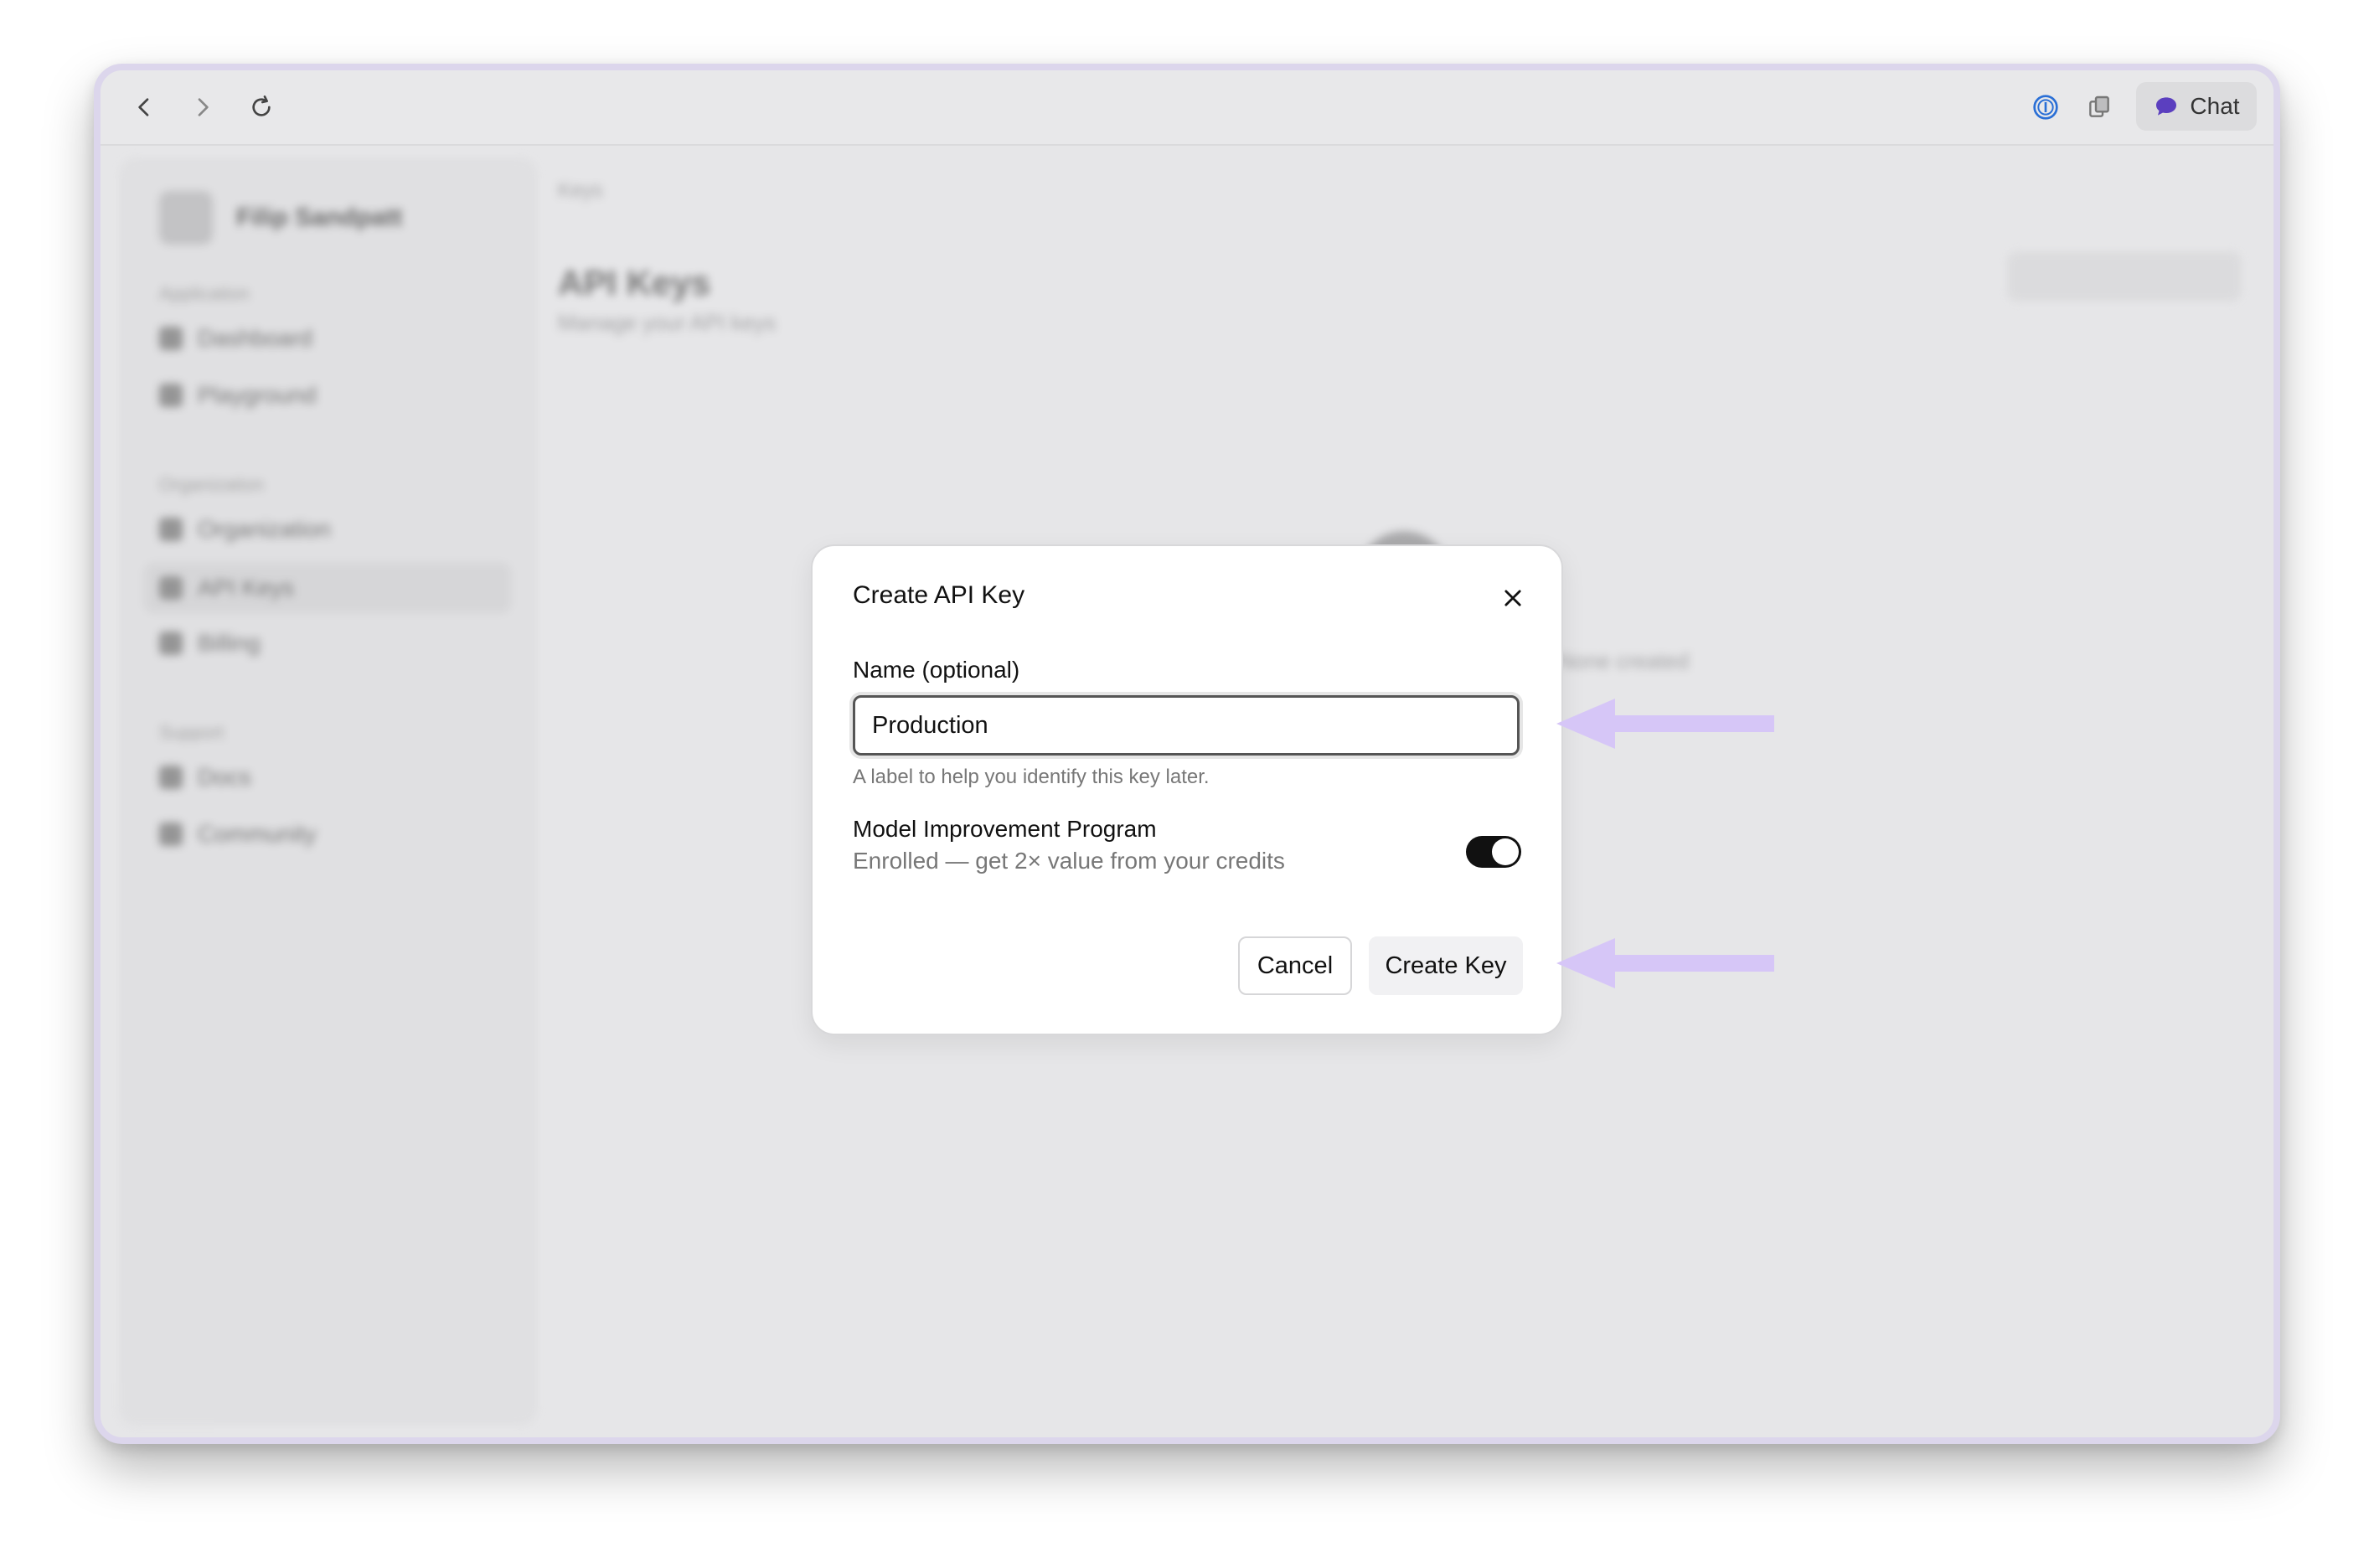 This screenshot has height=1568, width=2374. I want to click on sidebar-section-label: Application, so click(204, 293).